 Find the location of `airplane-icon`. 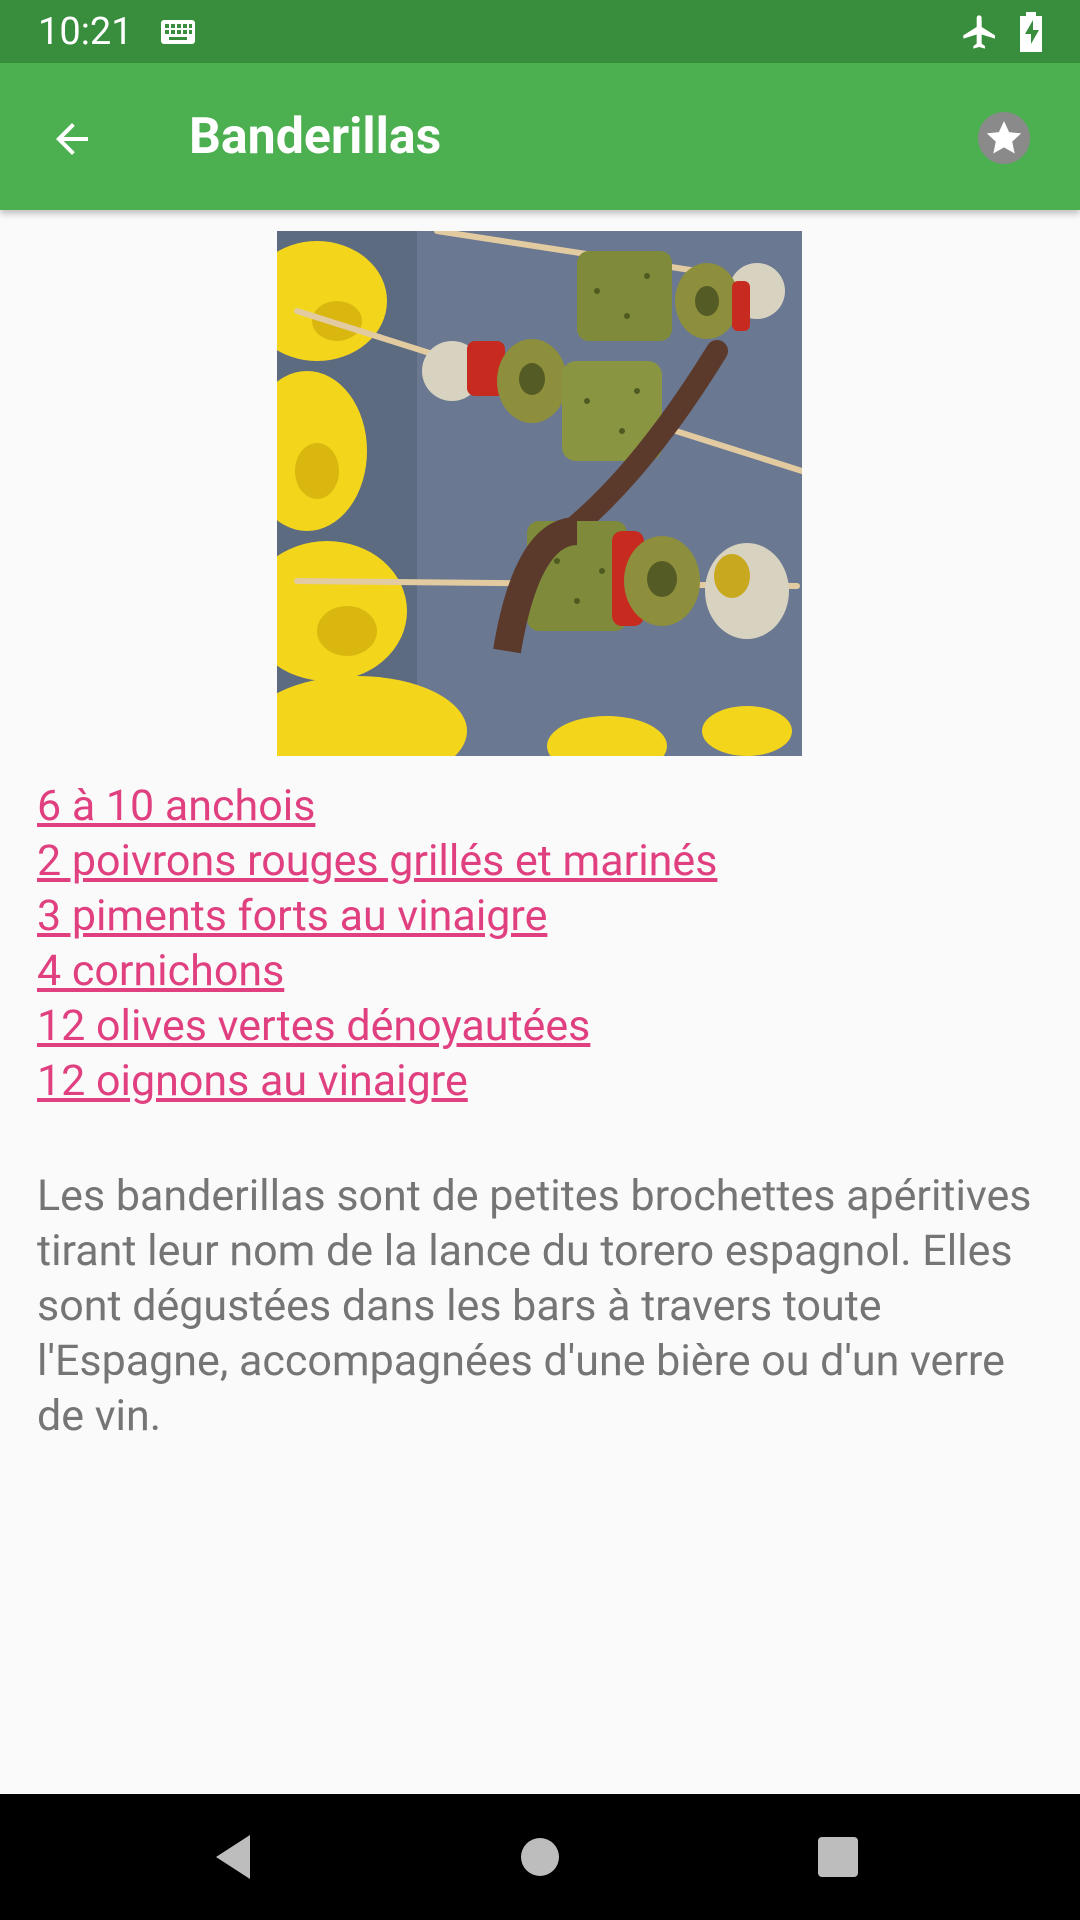

airplane-icon is located at coordinates (979, 32).